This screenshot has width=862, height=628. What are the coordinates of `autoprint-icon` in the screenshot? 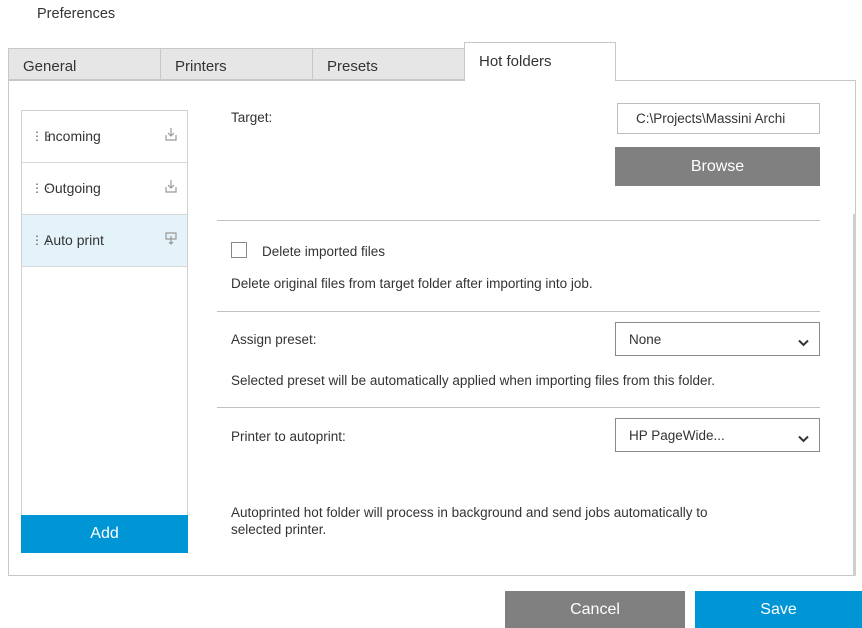 It's located at (171, 239).